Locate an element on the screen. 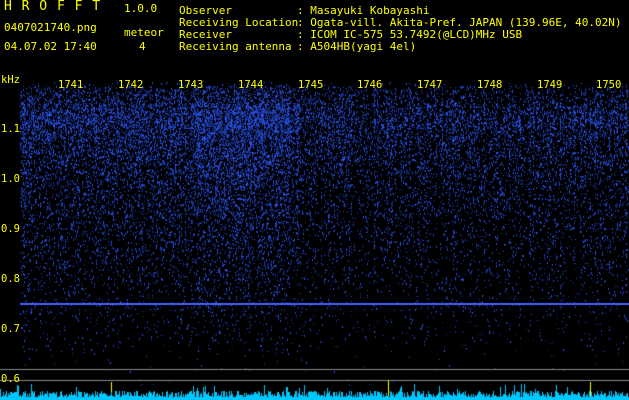  app-title: H R O F F T is located at coordinates (53, 7).